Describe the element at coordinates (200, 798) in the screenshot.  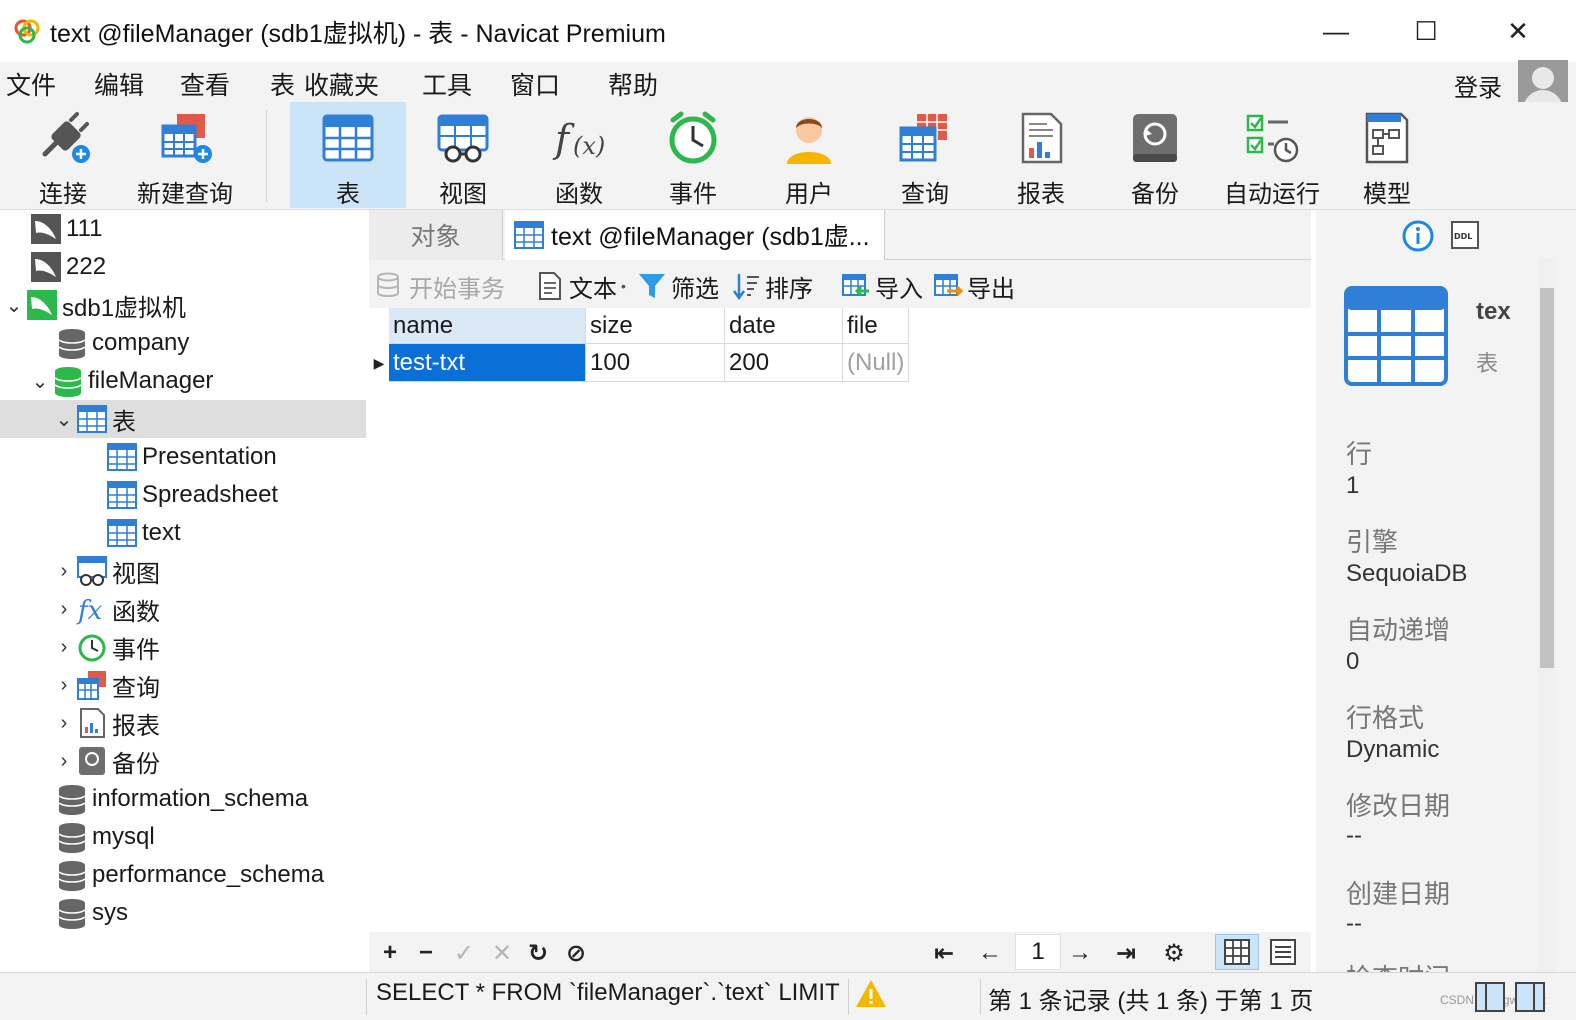
I see `tree-node-label: information_schema` at that location.